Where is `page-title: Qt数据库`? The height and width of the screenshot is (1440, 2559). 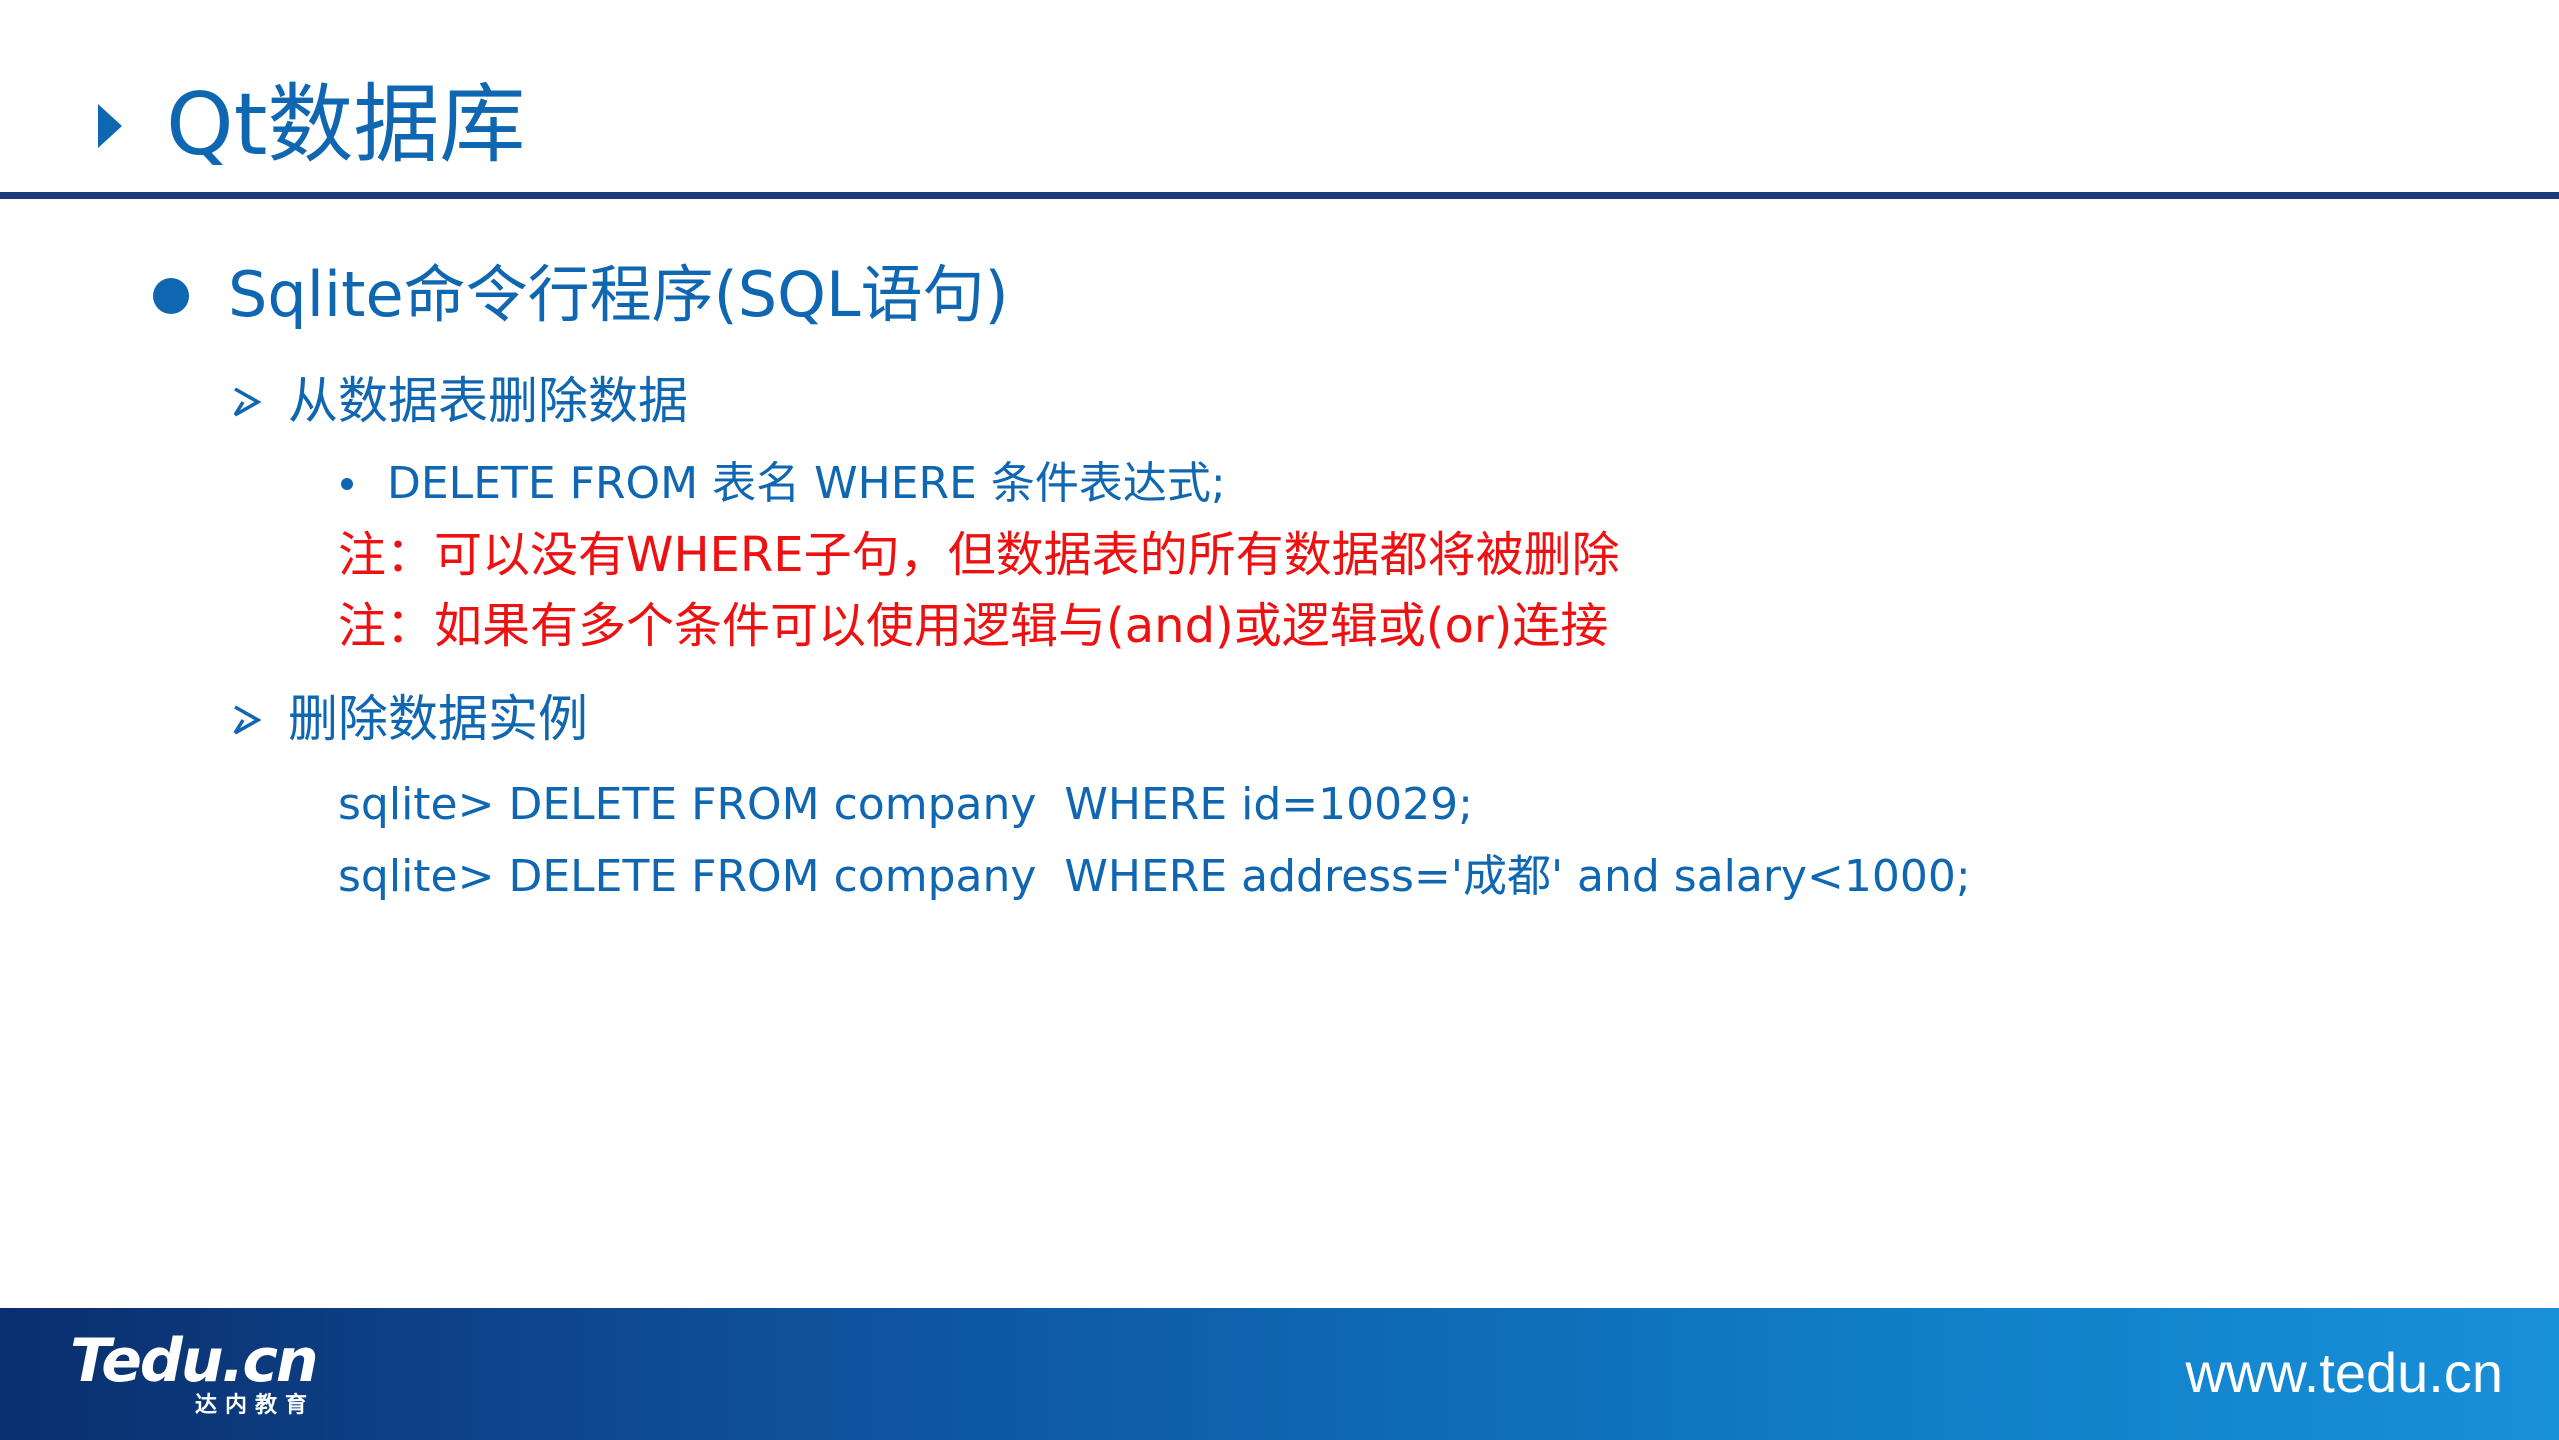 page-title: Qt数据库 is located at coordinates (346, 125).